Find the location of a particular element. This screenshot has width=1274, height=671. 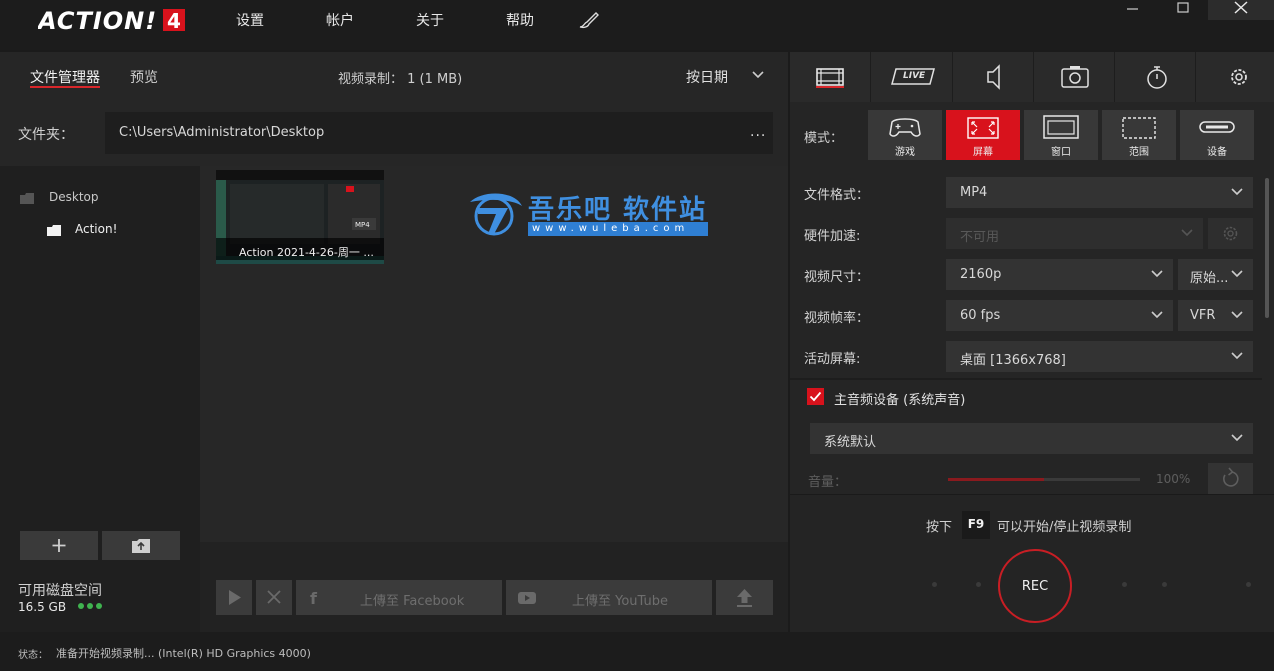

scrollbar is located at coordinates (1267, 248).